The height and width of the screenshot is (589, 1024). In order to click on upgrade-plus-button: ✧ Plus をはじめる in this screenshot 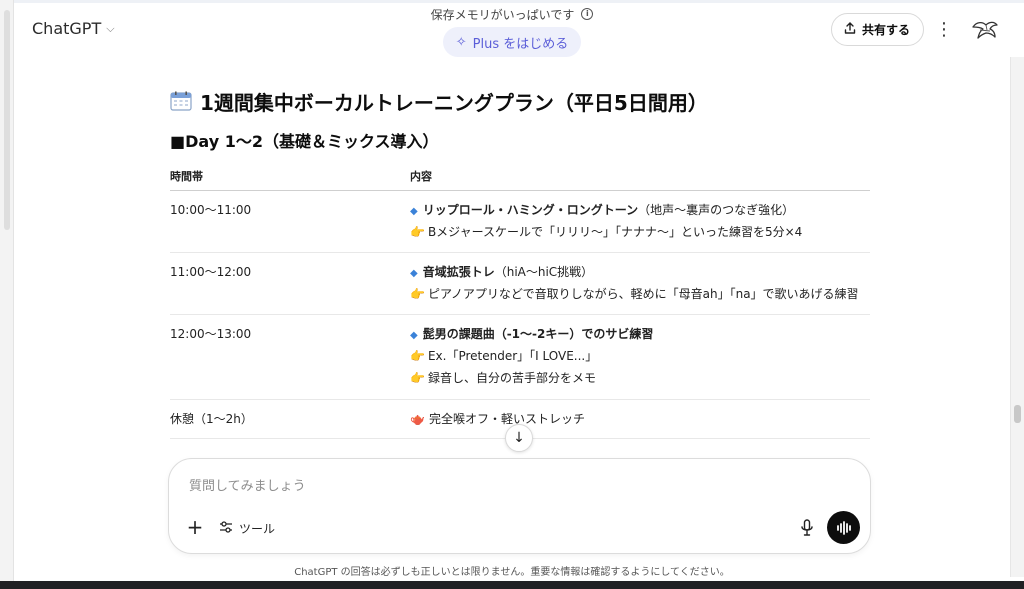, I will do `click(512, 42)`.